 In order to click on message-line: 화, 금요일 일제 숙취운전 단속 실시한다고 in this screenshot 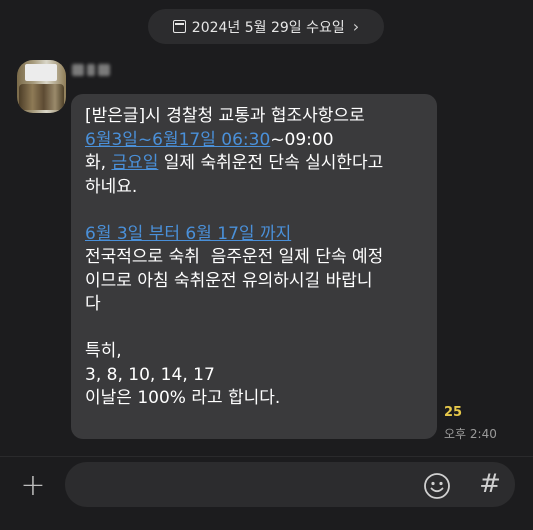, I will do `click(254, 164)`.